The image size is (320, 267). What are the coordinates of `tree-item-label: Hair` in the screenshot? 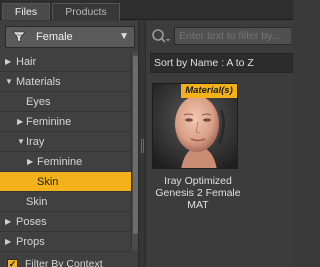 It's located at (26, 62).